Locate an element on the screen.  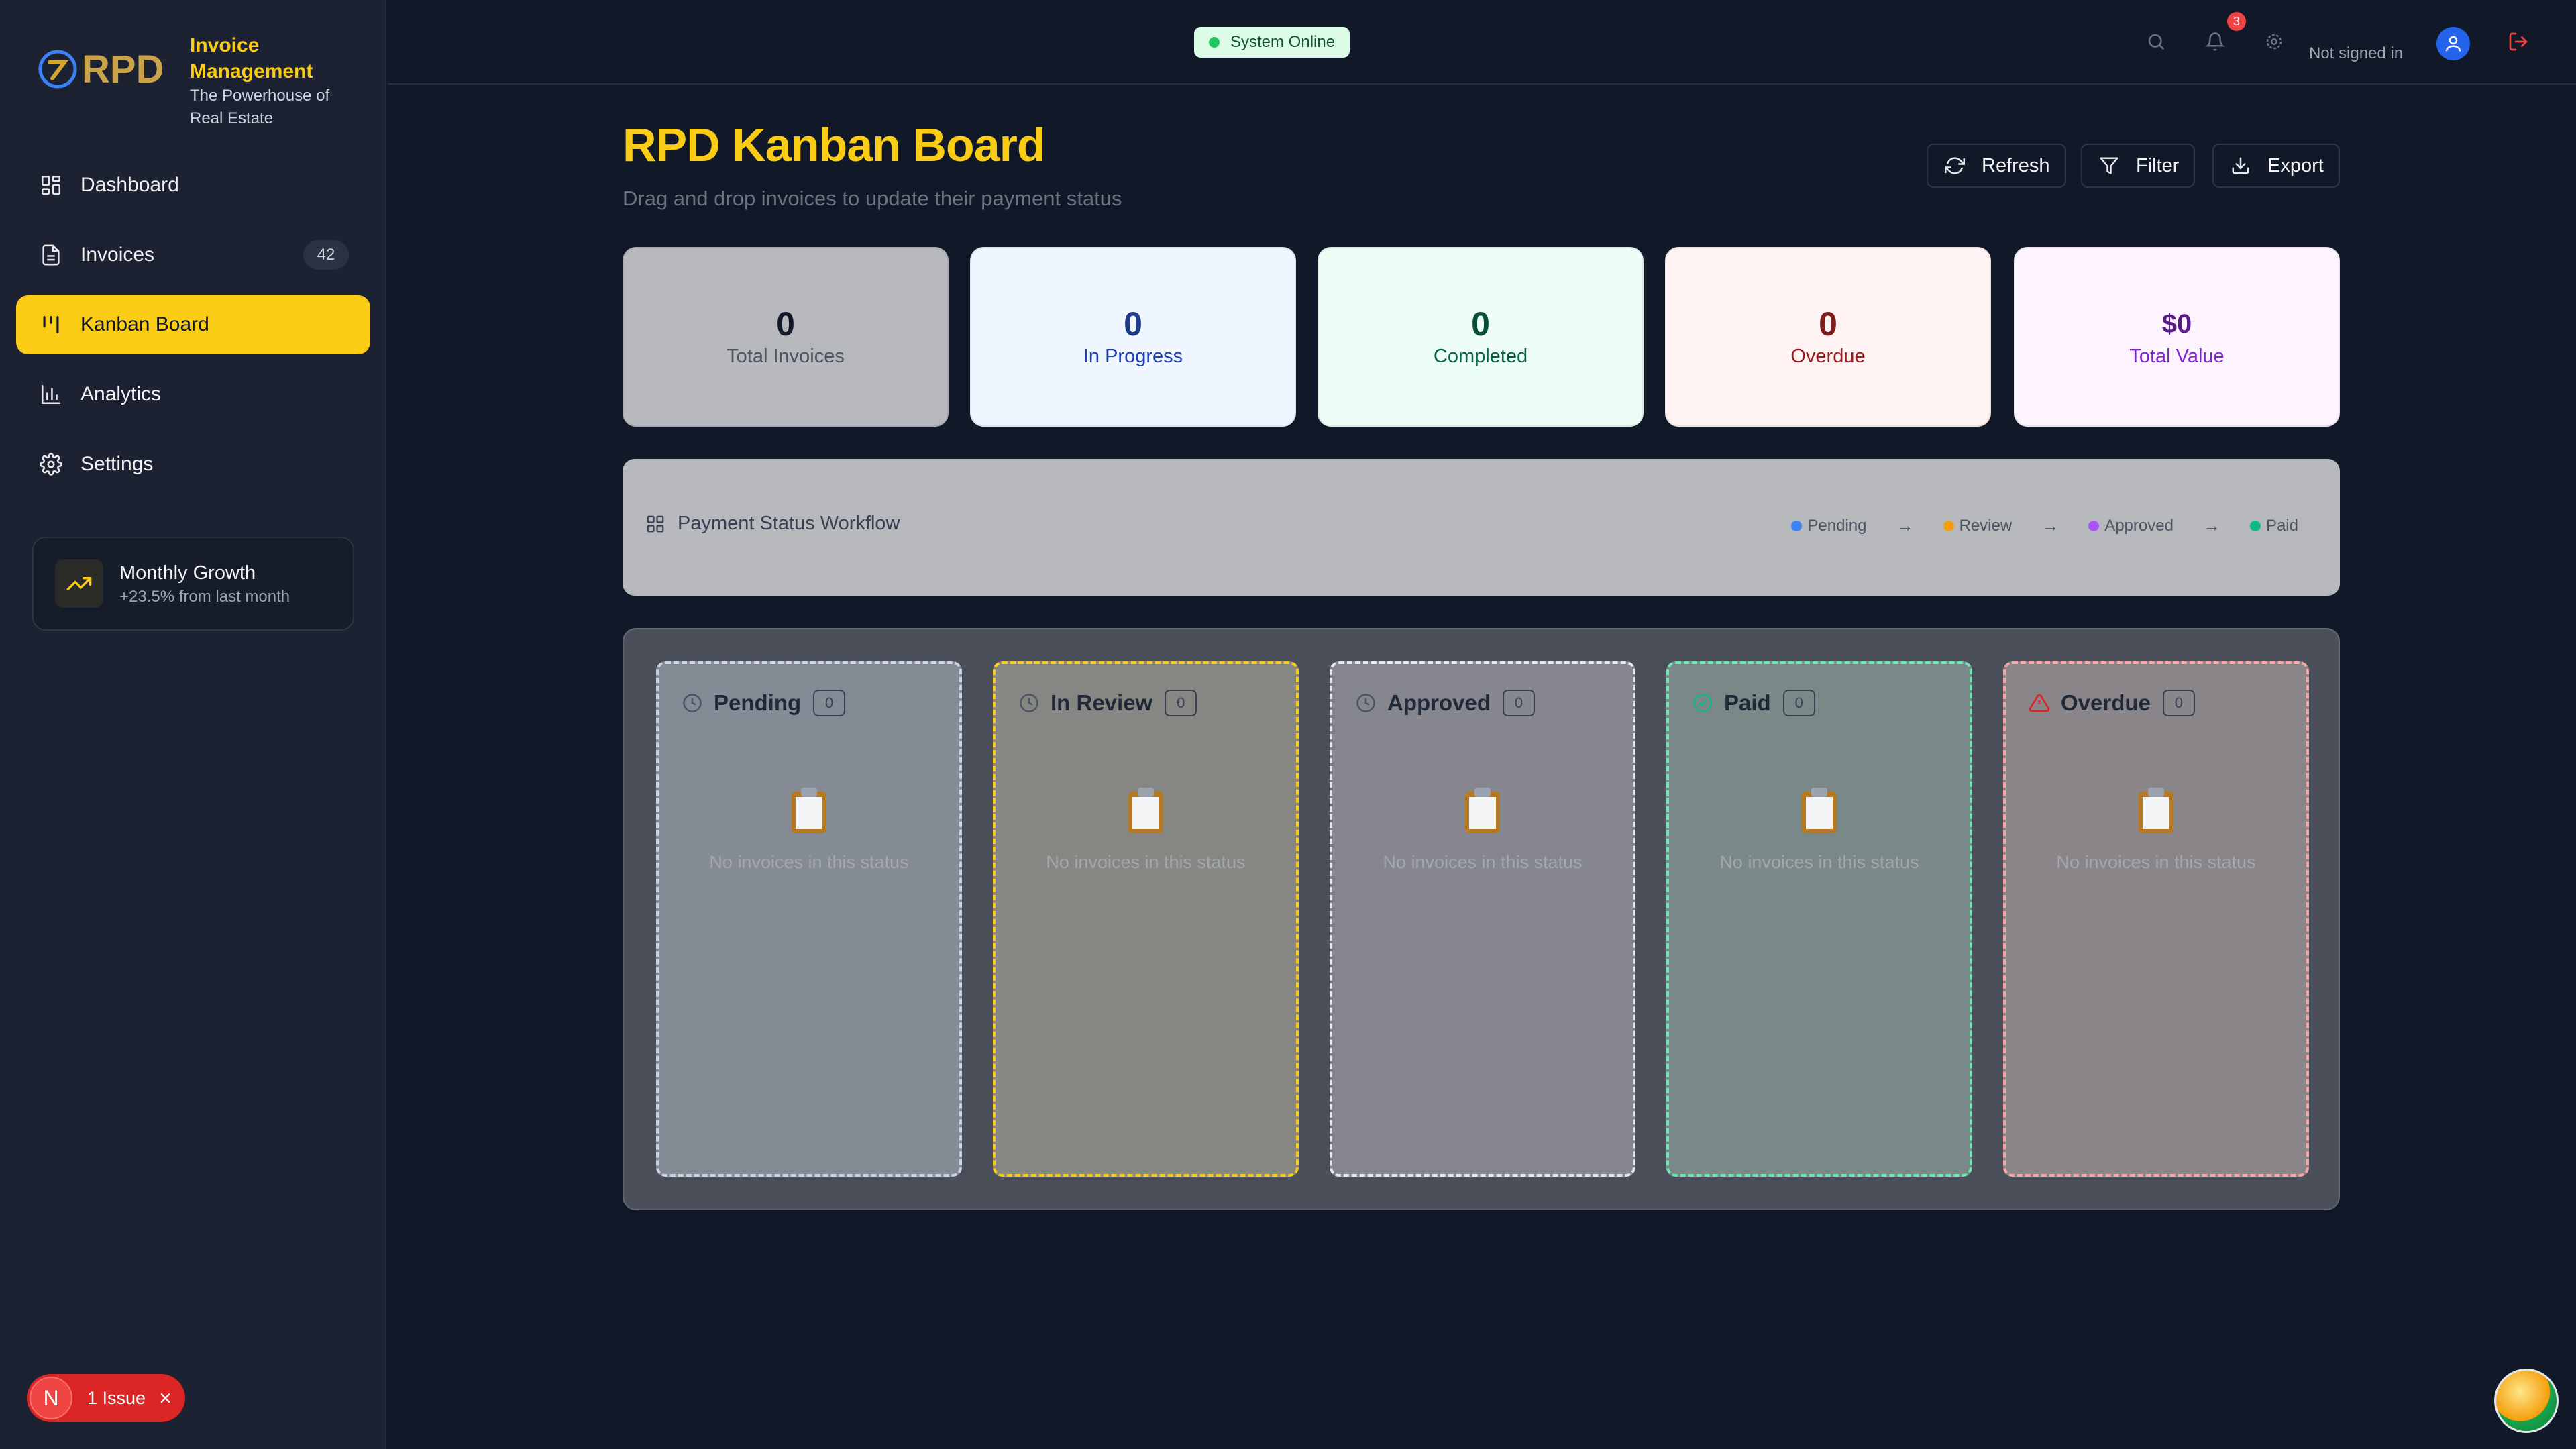
stat-label: Completed is located at coordinates (1480, 356).